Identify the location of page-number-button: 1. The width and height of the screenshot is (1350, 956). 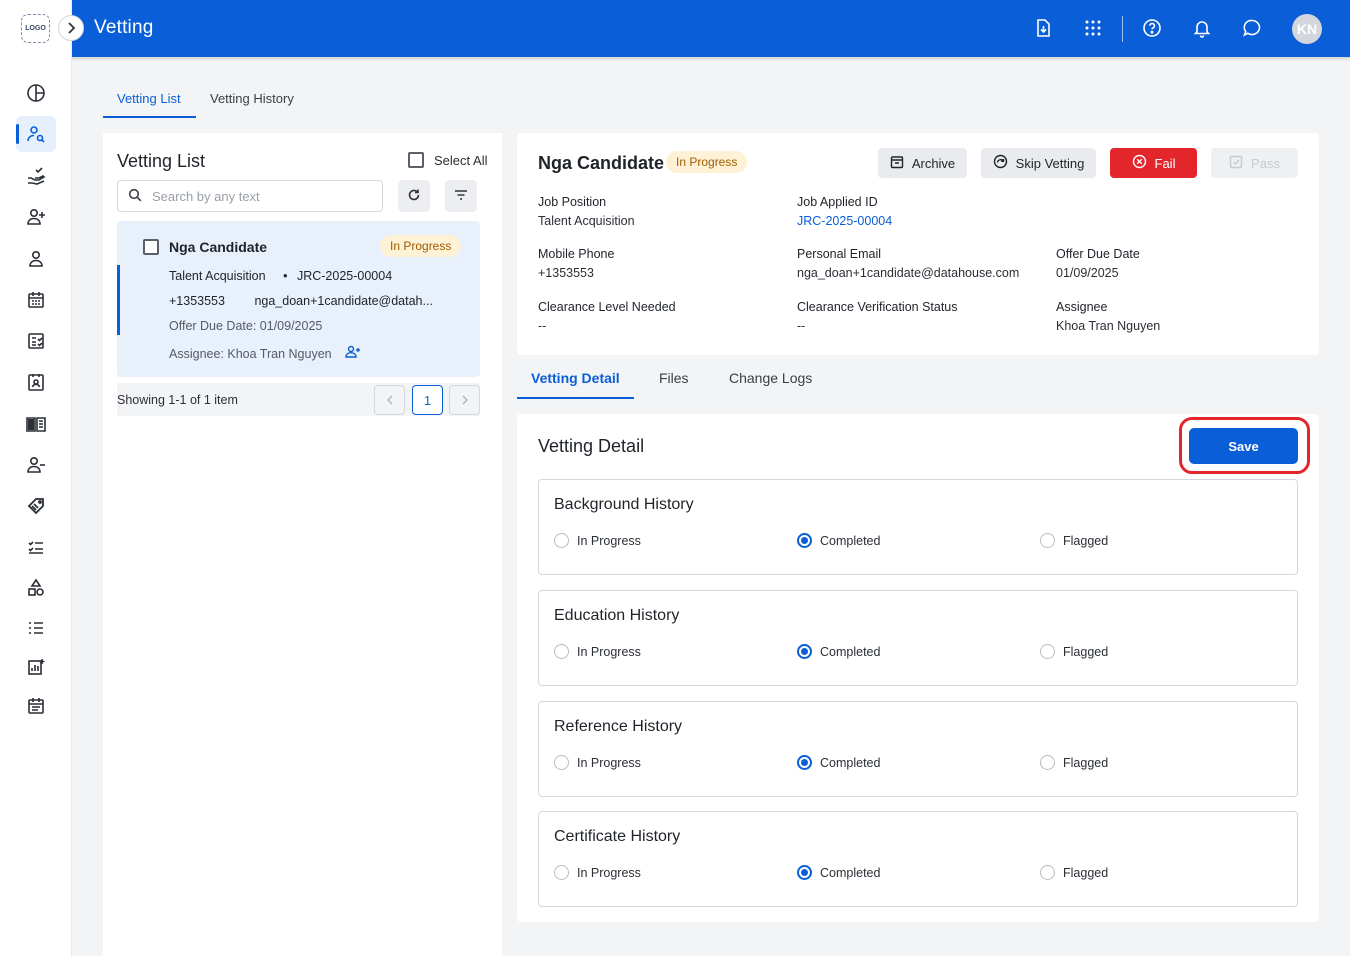
(427, 400).